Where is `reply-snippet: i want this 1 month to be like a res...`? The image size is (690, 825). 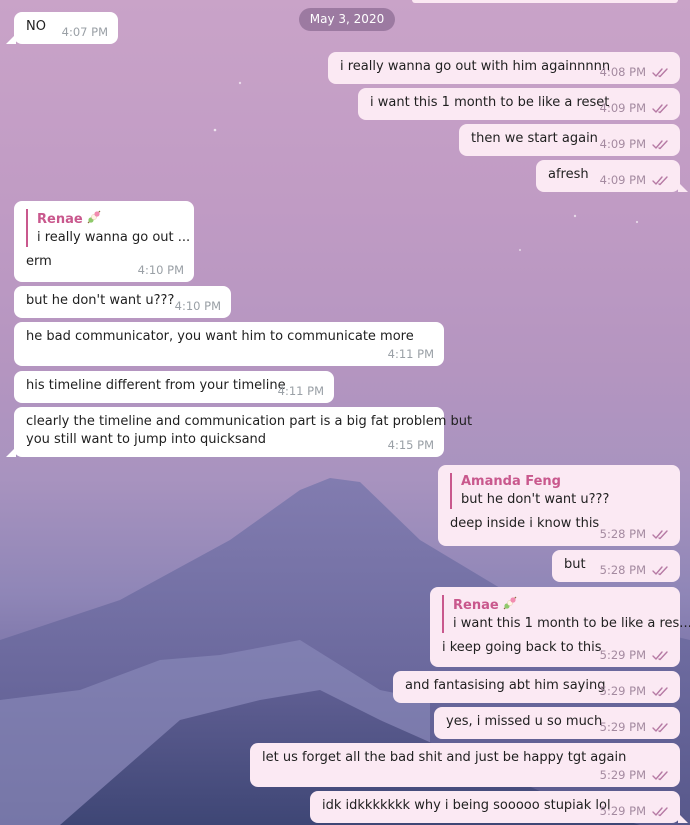
reply-snippet: i want this 1 month to be like a res... is located at coordinates (571, 623).